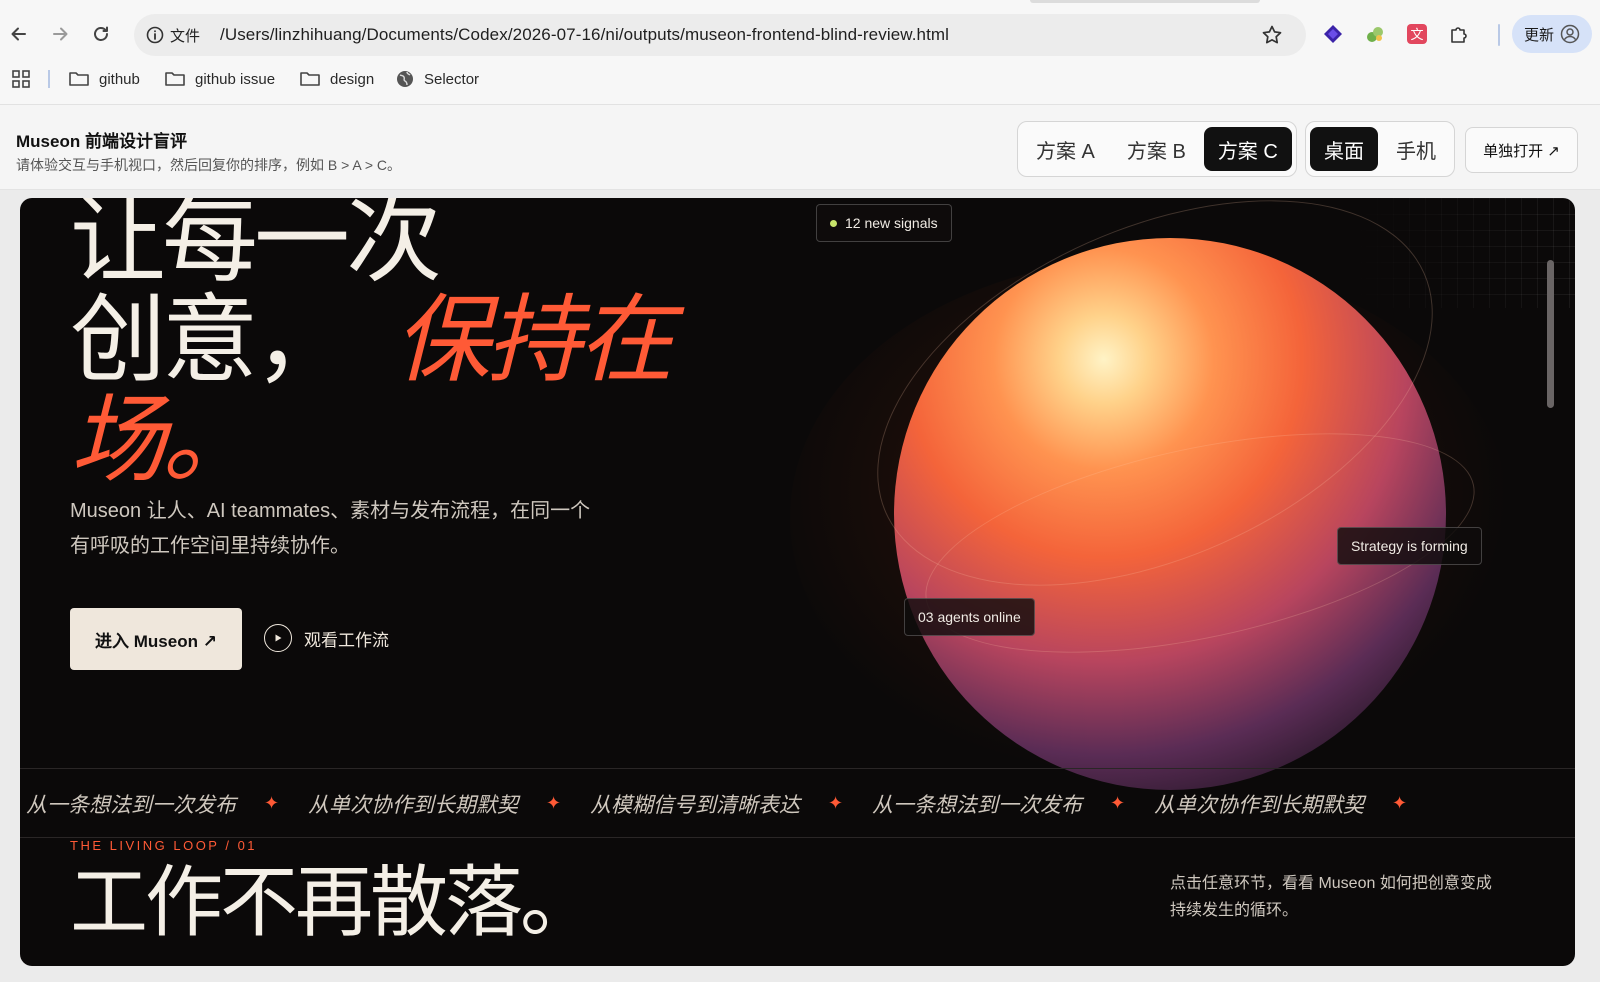 The image size is (1600, 982). I want to click on mobile-viewport-button: 手机, so click(1416, 149).